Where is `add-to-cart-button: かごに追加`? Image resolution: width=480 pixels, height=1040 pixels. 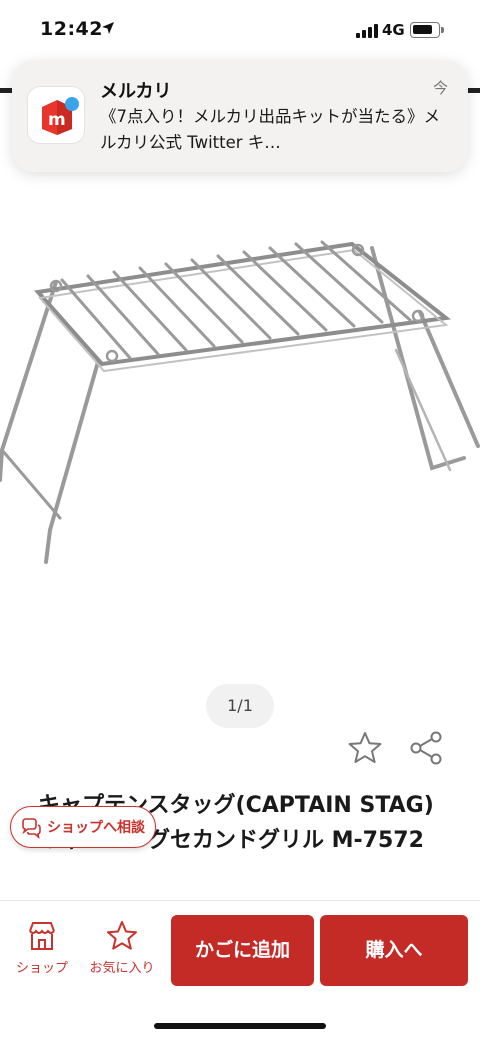 add-to-cart-button: かごに追加 is located at coordinates (242, 950).